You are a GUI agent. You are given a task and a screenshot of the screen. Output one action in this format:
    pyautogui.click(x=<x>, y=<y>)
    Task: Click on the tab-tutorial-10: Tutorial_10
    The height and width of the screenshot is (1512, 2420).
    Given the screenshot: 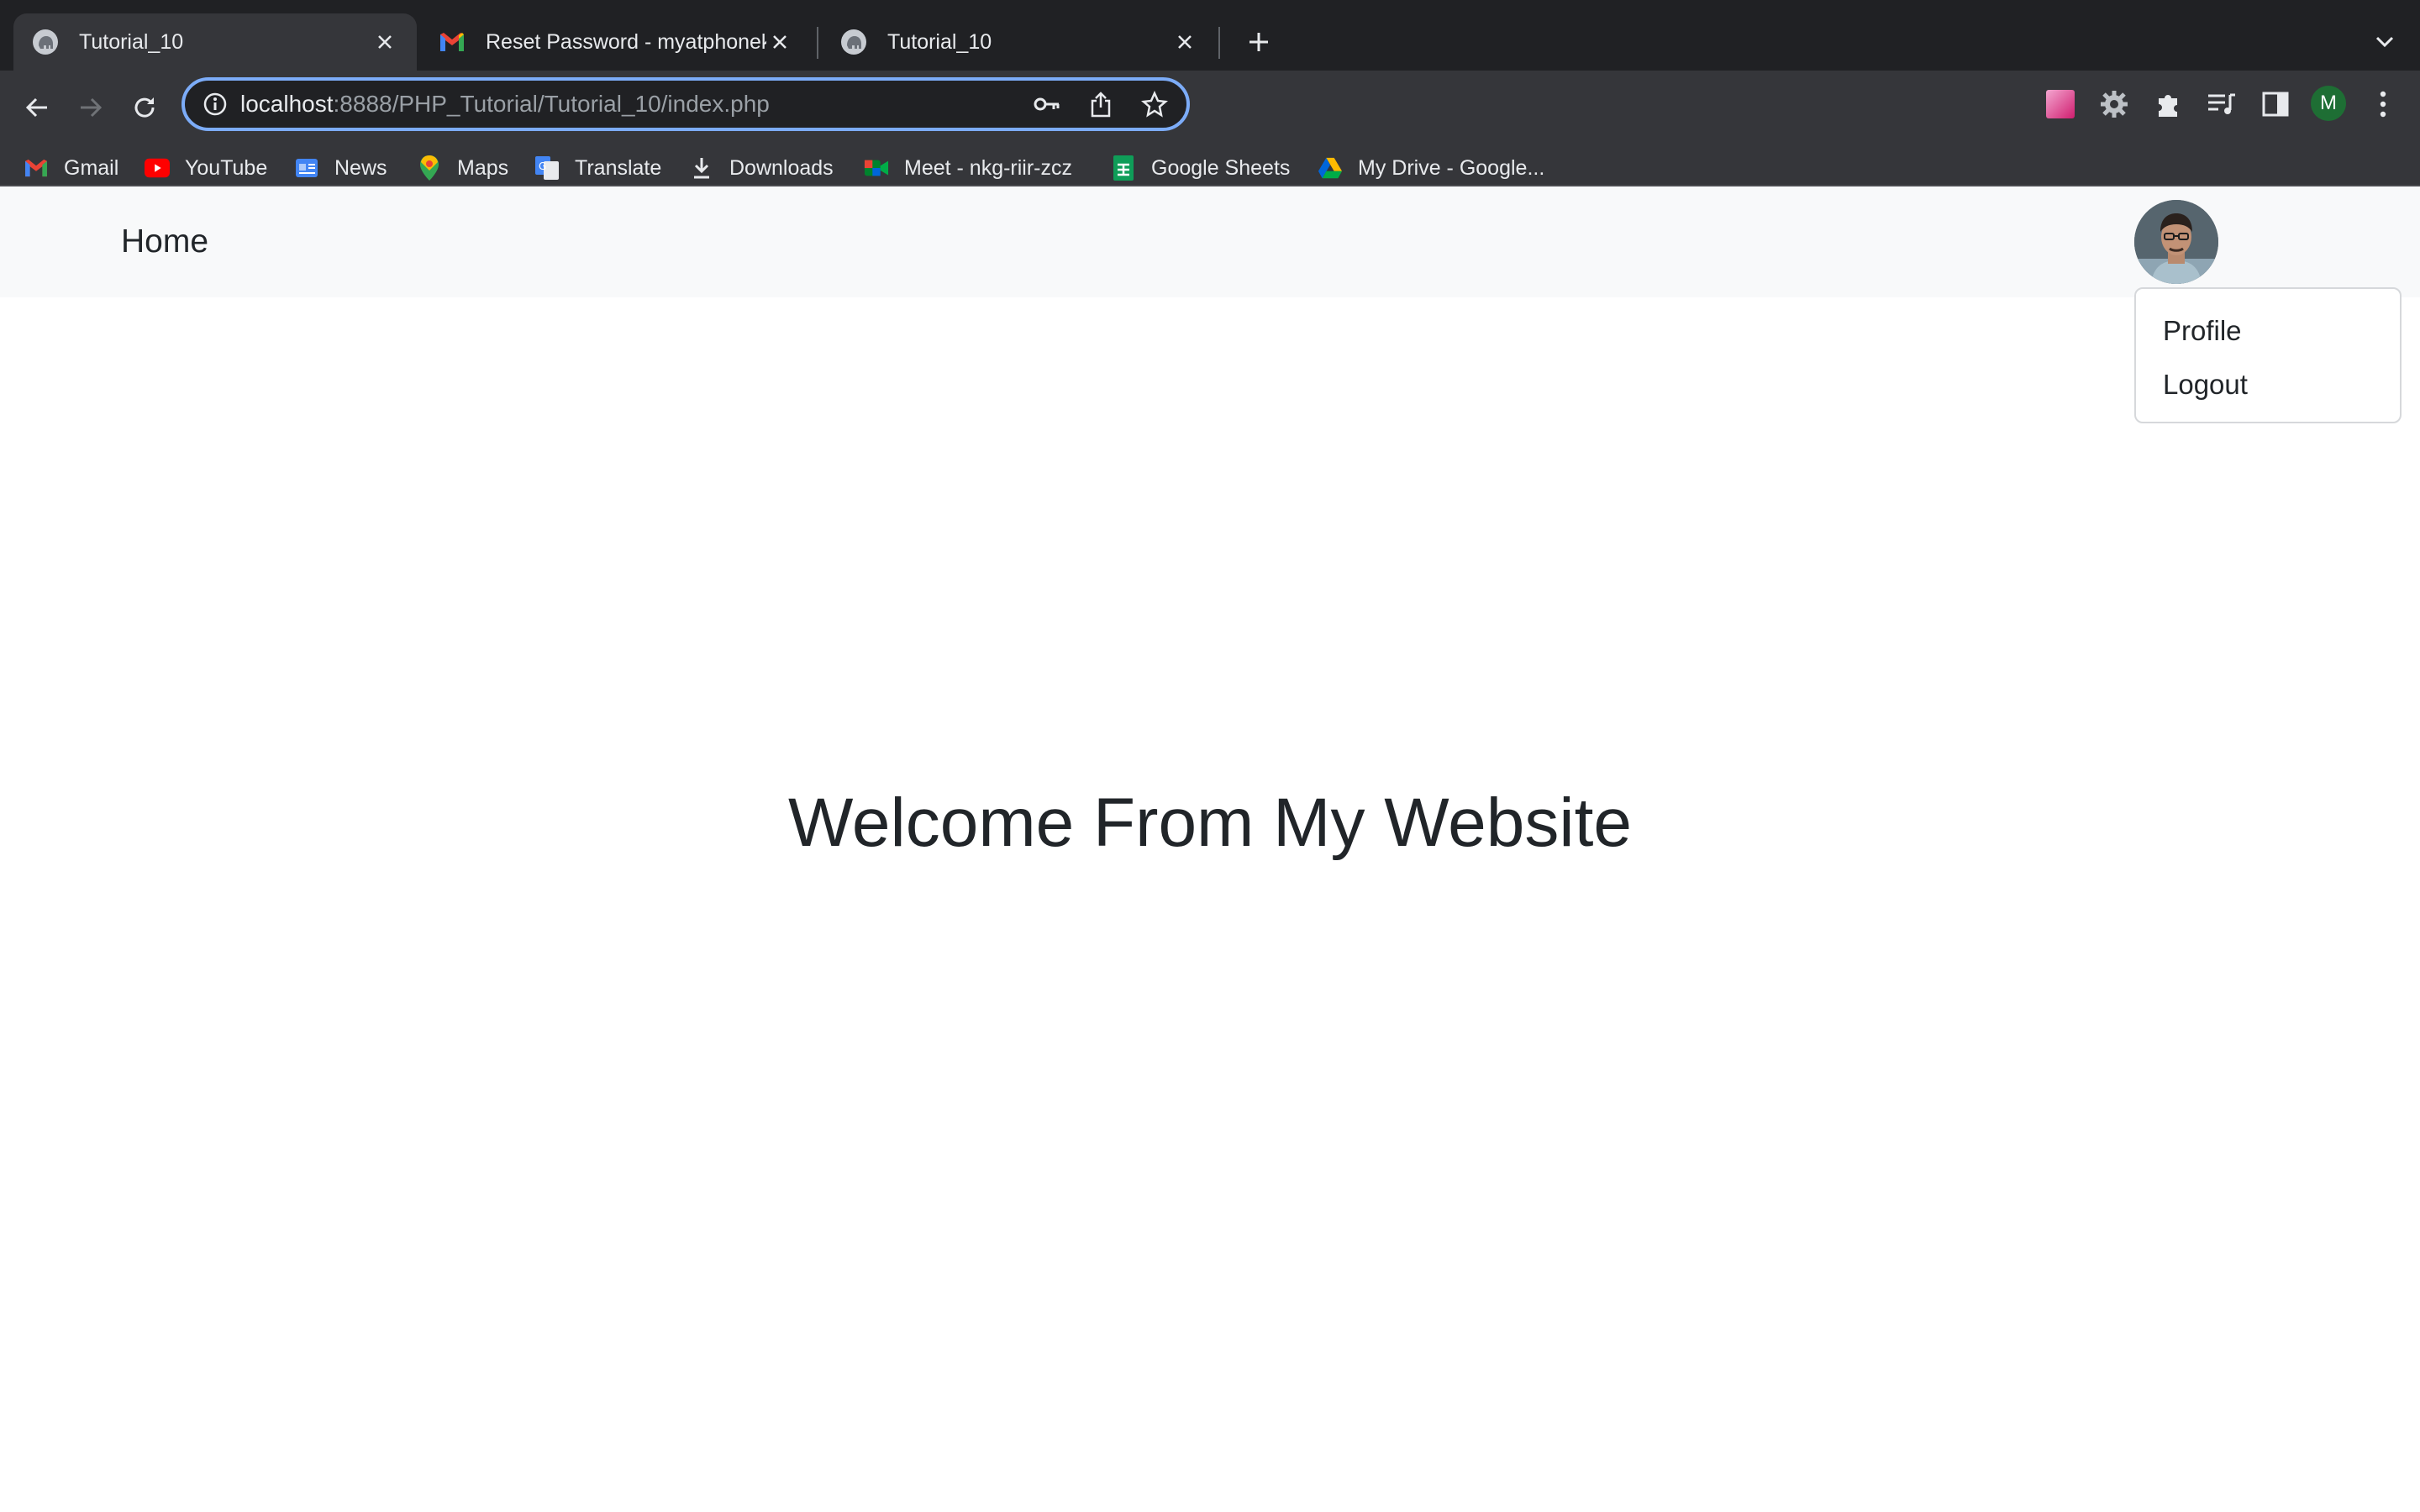 What is the action you would take?
    pyautogui.click(x=1020, y=42)
    